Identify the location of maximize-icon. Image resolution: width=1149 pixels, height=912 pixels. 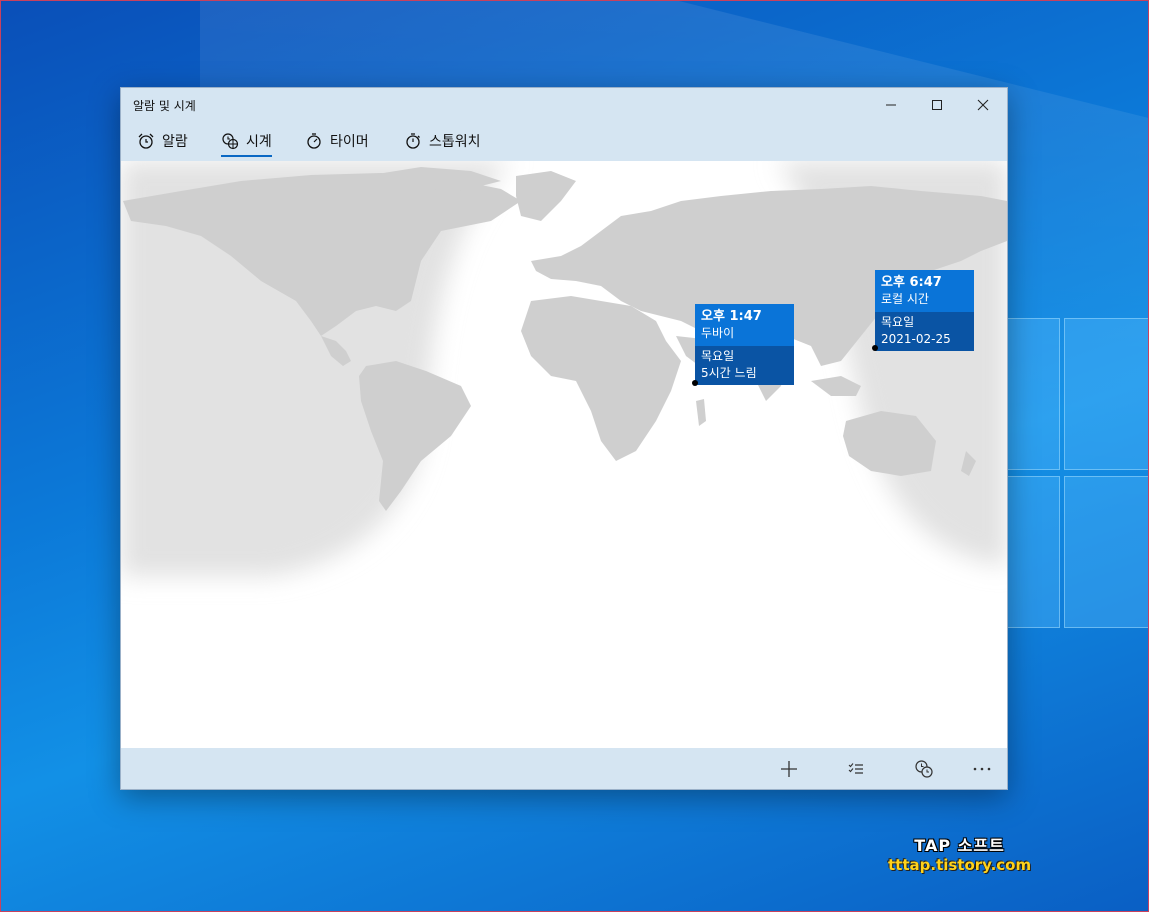
(937, 104).